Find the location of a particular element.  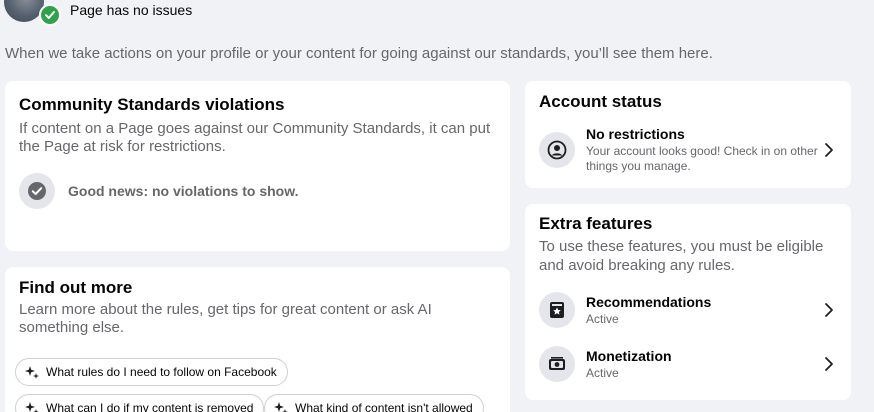

check-circle-icon is located at coordinates (37, 191).